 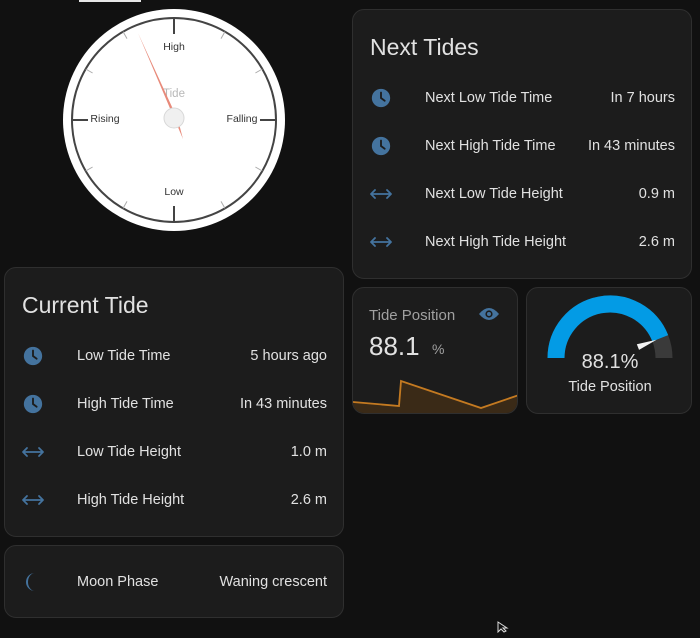 I want to click on entity-row: Next Low Tide Time In 7 hours, so click(x=522, y=98).